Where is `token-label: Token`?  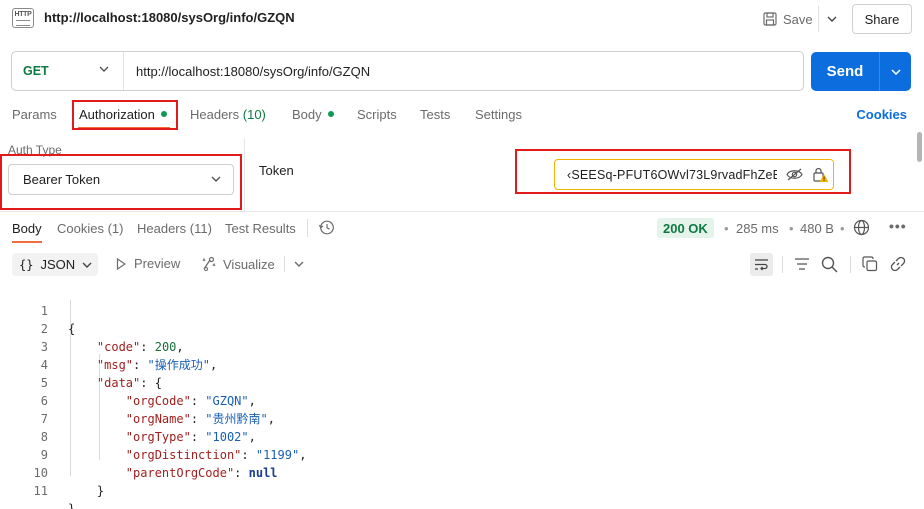 token-label: Token is located at coordinates (276, 170).